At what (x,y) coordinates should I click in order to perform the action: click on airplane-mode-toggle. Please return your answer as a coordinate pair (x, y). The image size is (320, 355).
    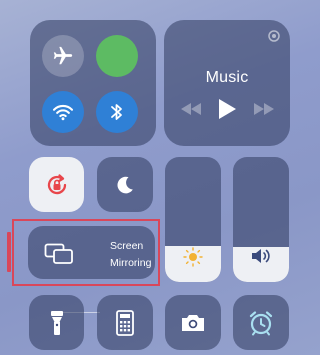
    Looking at the image, I should click on (63, 56).